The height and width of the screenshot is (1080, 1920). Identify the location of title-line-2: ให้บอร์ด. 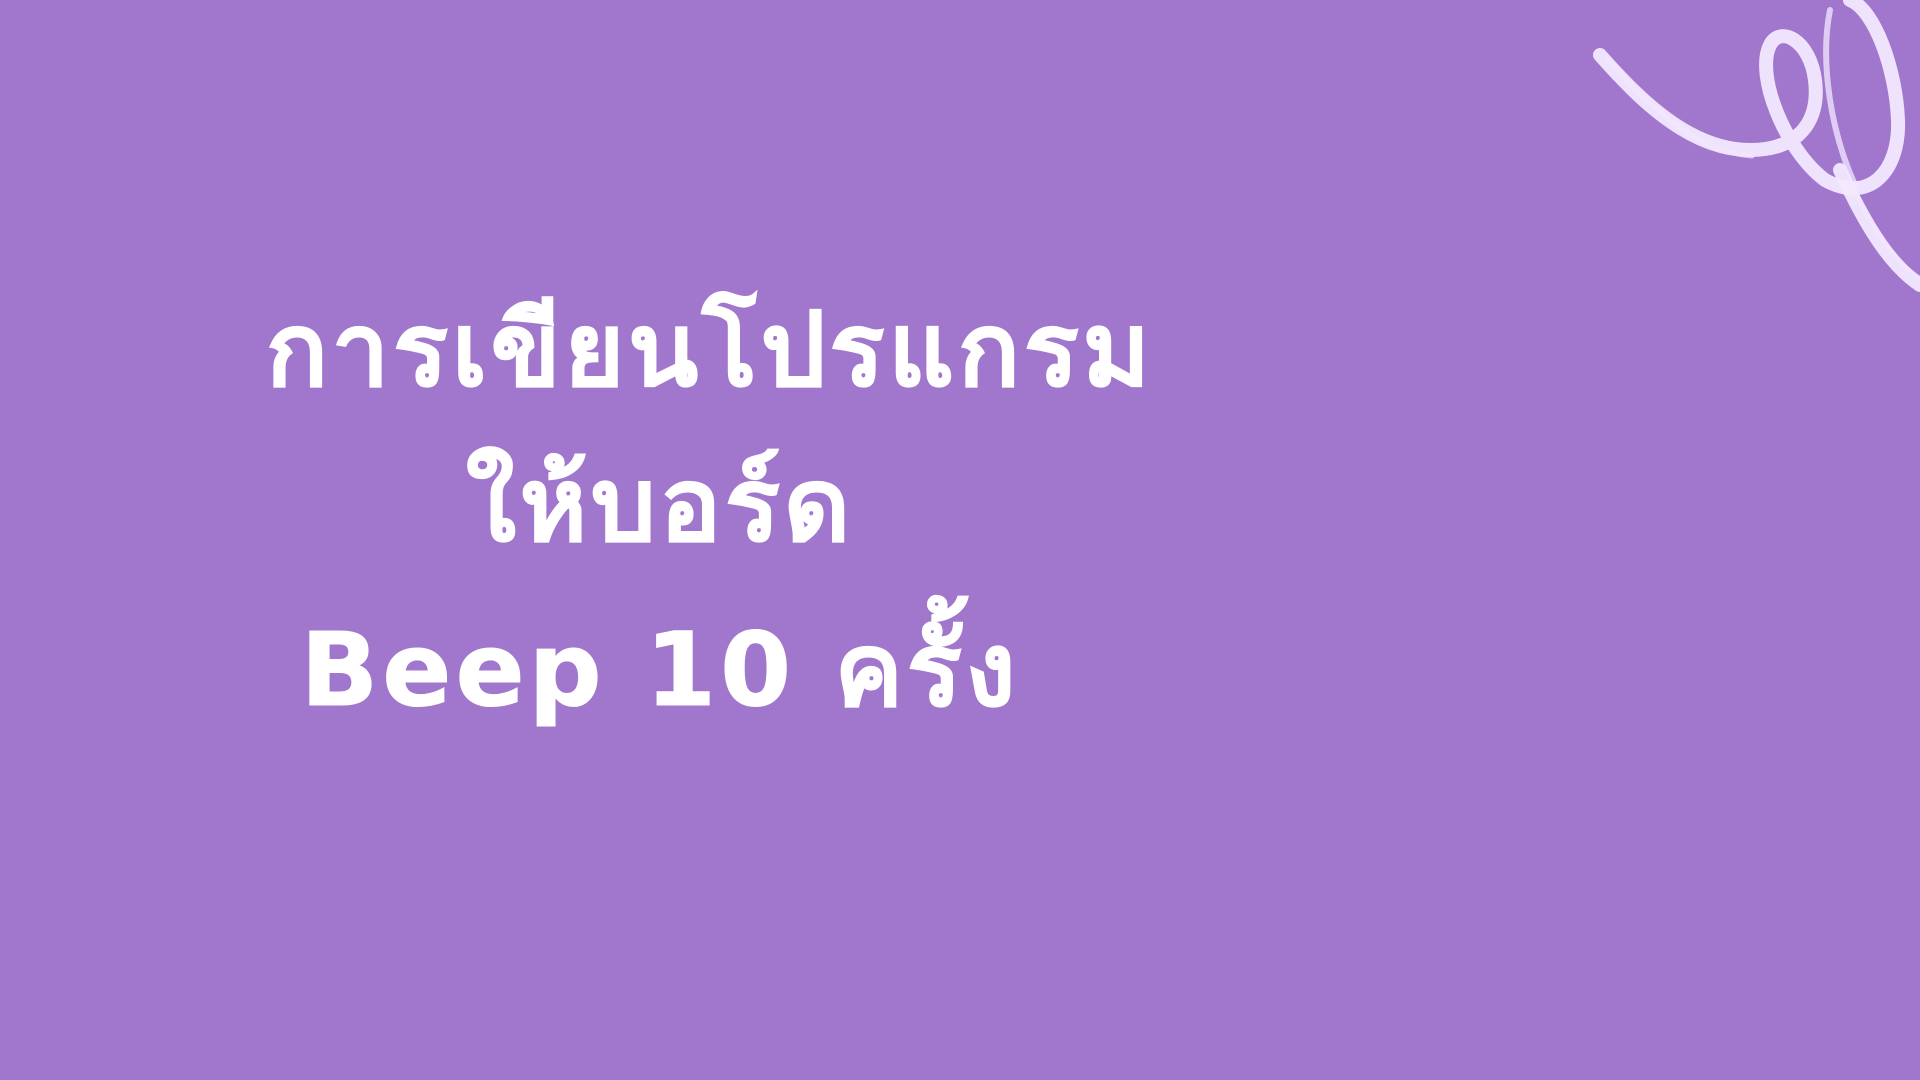
(660, 505).